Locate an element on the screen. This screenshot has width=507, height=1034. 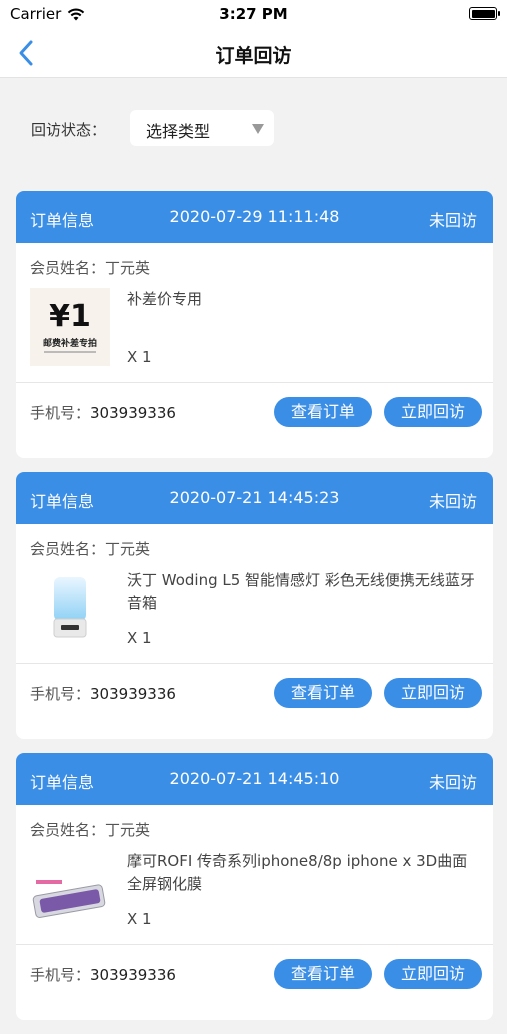
product-thumbnail: ¥1 邮费补差专拍 is located at coordinates (70, 327).